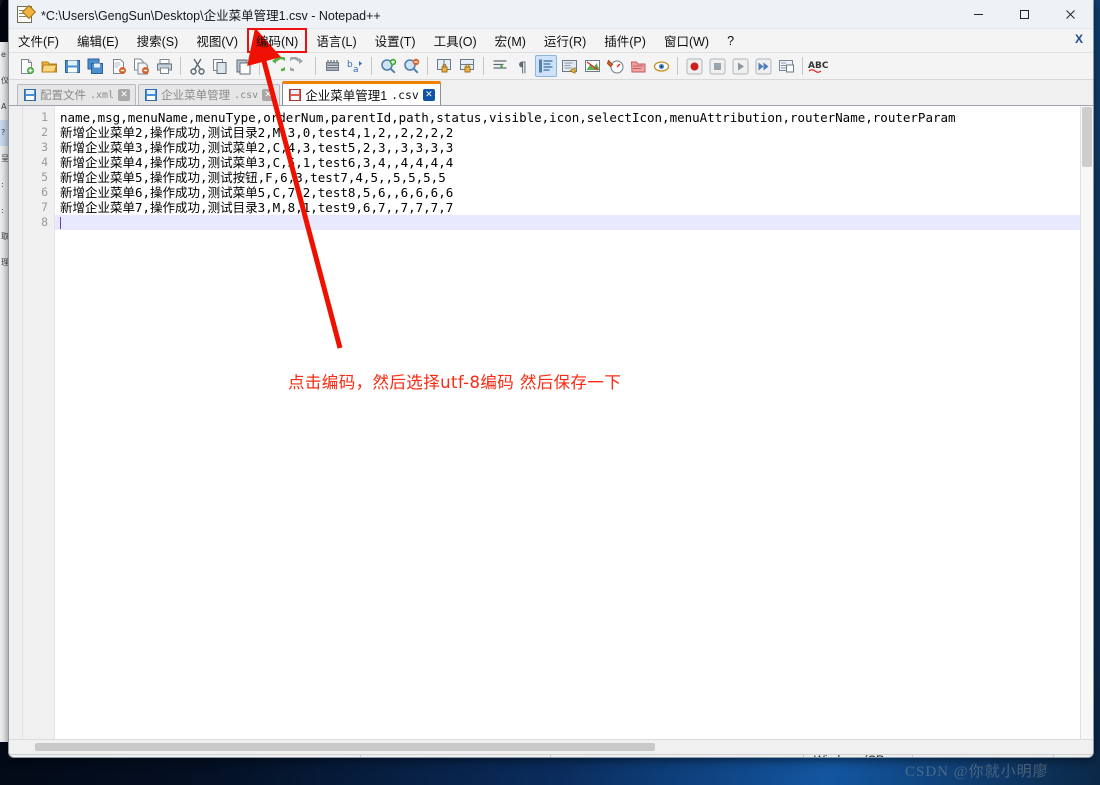 The image size is (1100, 785). Describe the element at coordinates (44, 192) in the screenshot. I see `line-number: 6` at that location.